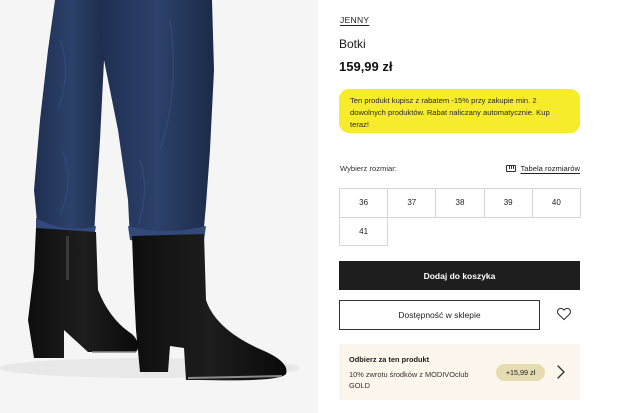  I want to click on store-availability-button: Dostępność w sklepie, so click(439, 315).